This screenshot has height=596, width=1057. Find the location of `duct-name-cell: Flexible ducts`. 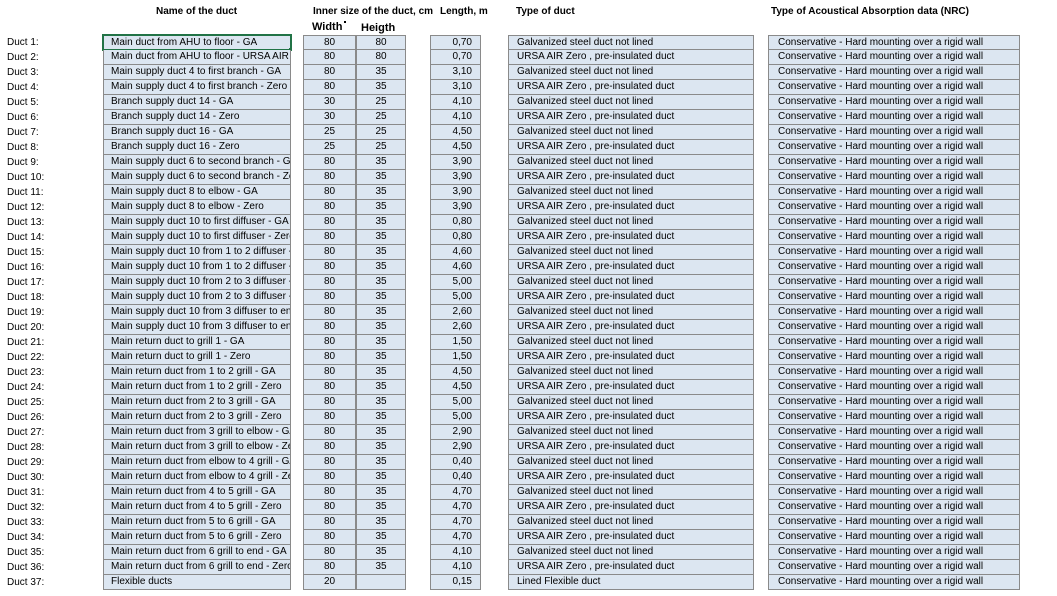

duct-name-cell: Flexible ducts is located at coordinates (197, 582).